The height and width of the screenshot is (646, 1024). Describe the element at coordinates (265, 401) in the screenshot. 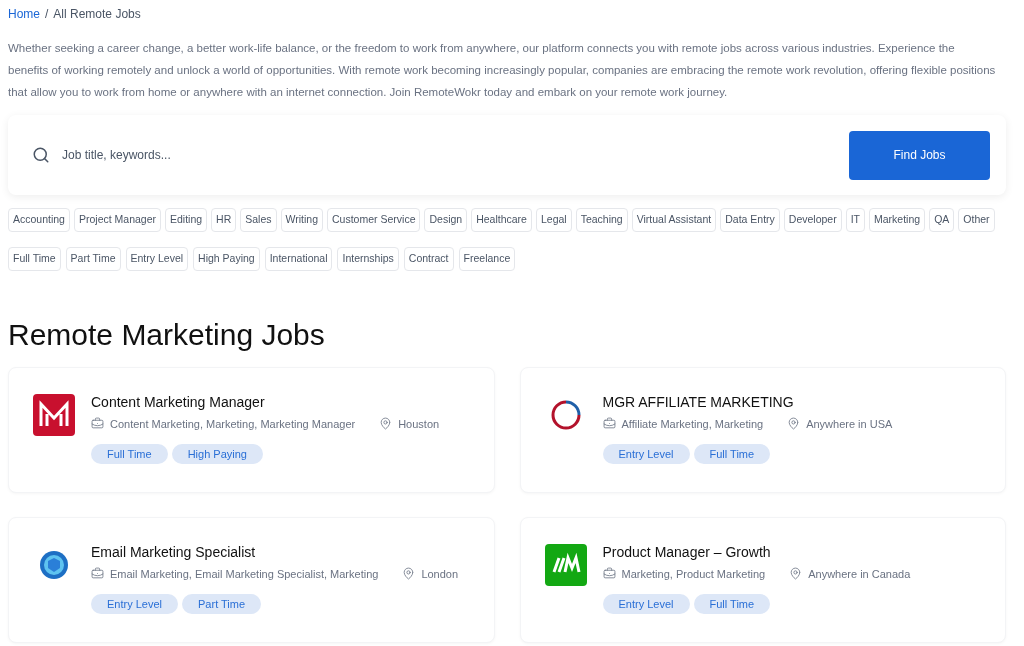

I see `job-title: Content Marketing Manager` at that location.